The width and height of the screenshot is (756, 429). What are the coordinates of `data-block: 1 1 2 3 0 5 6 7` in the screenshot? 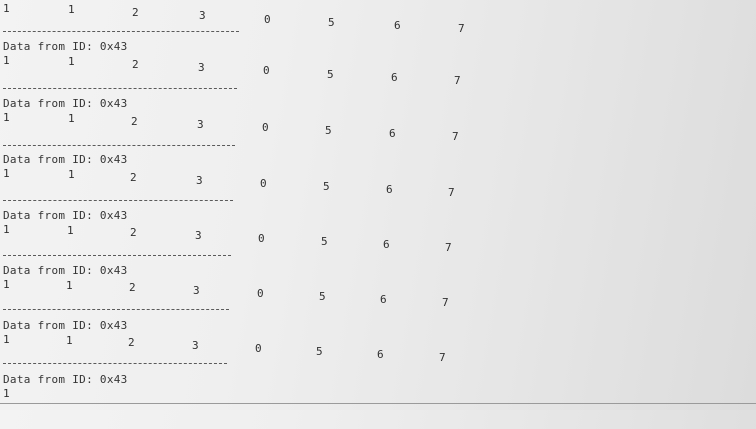 It's located at (378, 22).